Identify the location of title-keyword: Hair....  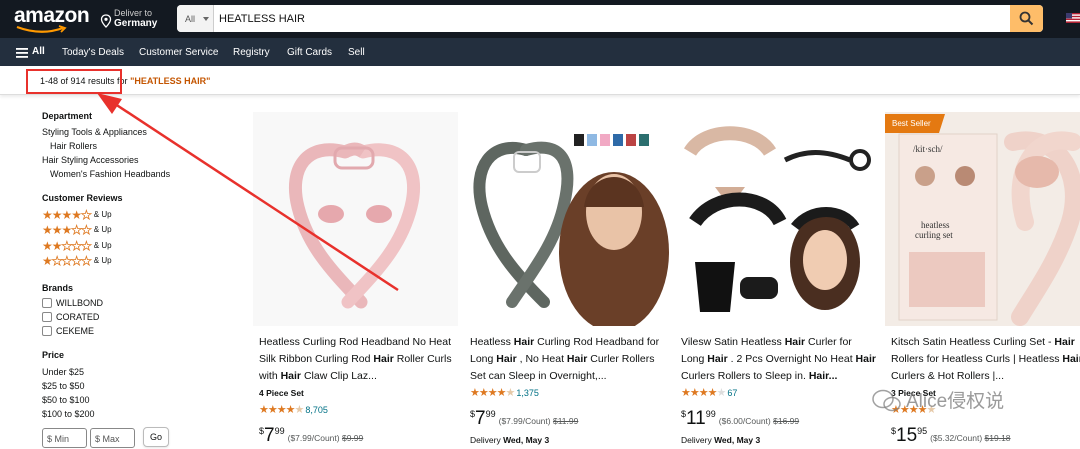
(823, 376).